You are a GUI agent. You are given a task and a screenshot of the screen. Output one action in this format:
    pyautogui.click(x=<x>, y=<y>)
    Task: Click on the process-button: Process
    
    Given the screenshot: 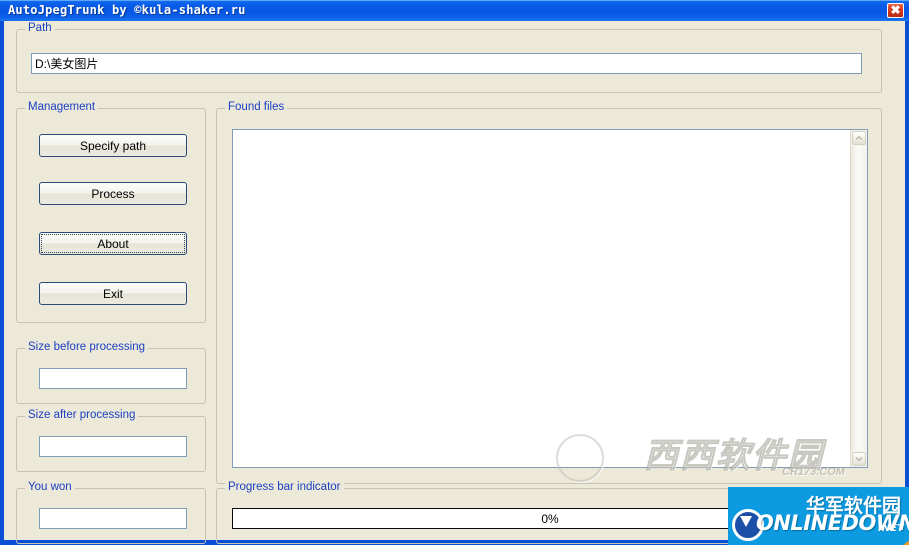 What is the action you would take?
    pyautogui.click(x=113, y=193)
    